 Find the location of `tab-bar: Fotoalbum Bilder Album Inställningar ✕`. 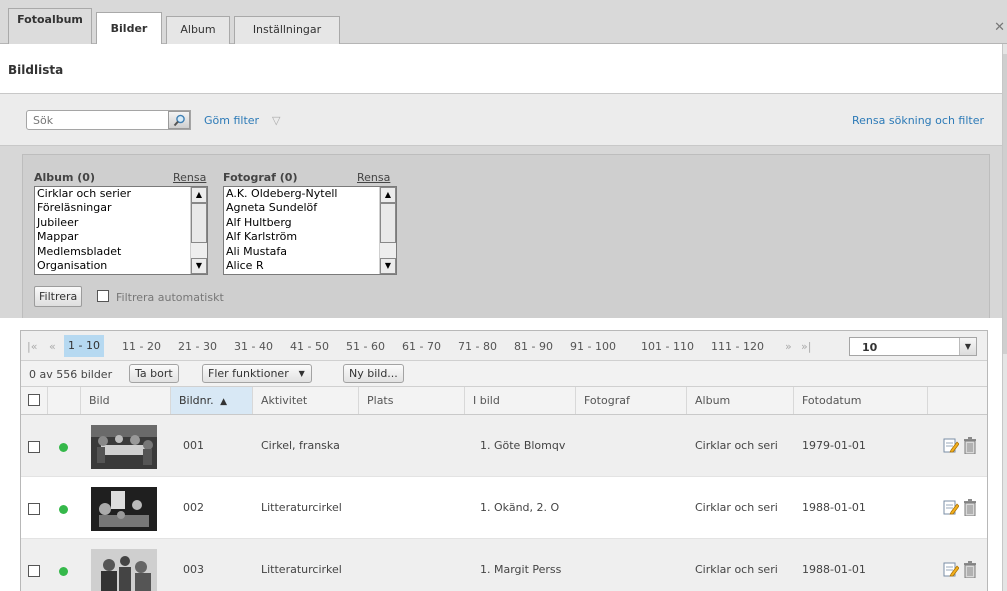

tab-bar: Fotoalbum Bilder Album Inställningar ✕ is located at coordinates (503, 22).